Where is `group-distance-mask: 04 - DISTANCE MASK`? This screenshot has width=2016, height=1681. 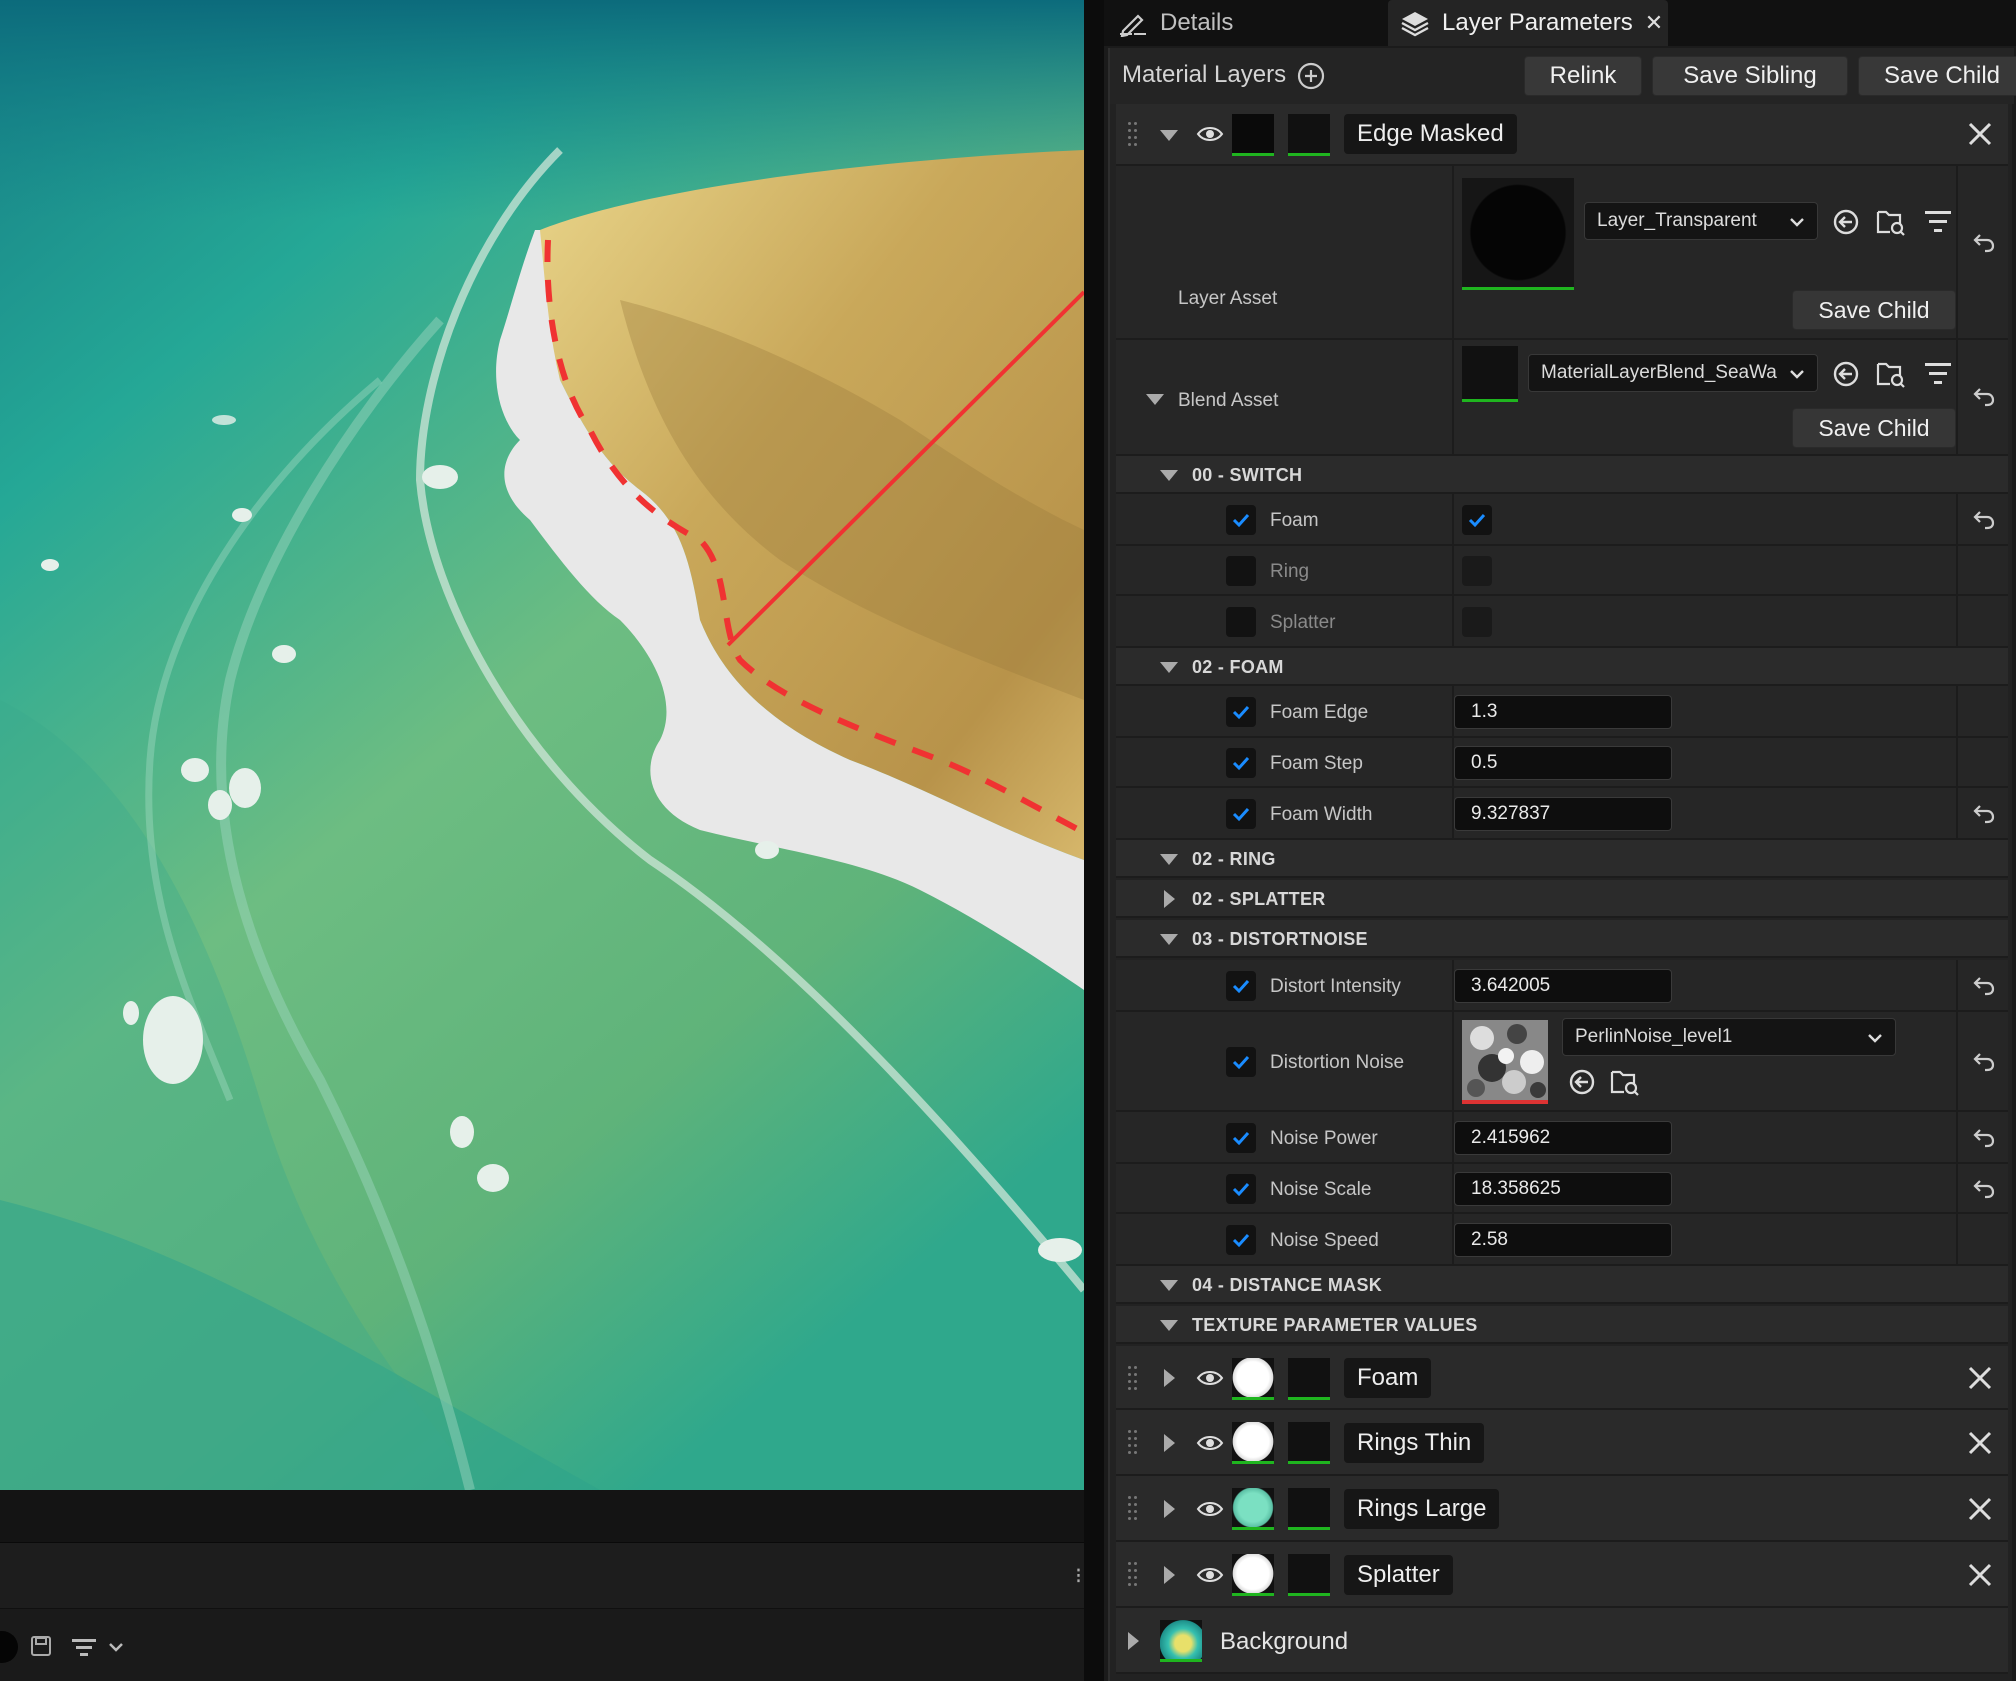
group-distance-mask: 04 - DISTANCE MASK is located at coordinates (1562, 1285).